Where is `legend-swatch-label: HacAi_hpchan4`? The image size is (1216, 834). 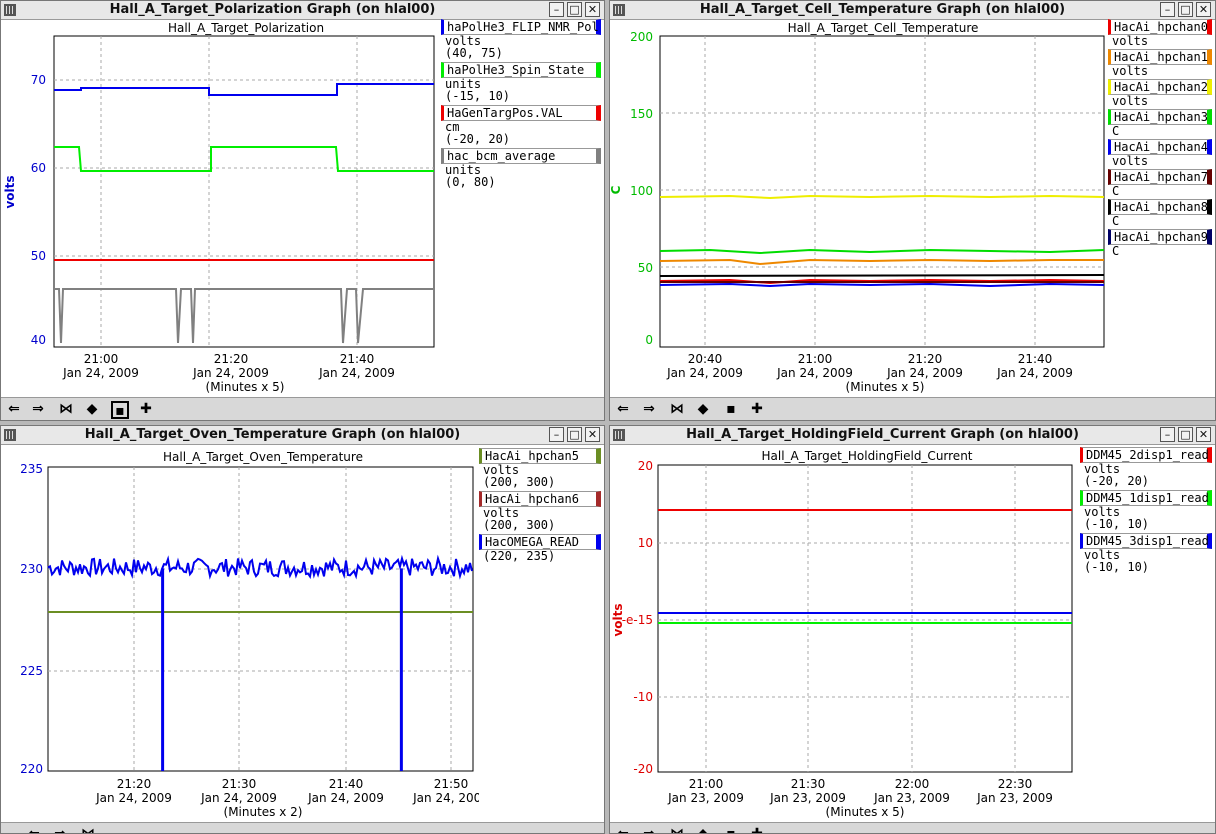
legend-swatch-label: HacAi_hpchan4 is located at coordinates (1160, 147).